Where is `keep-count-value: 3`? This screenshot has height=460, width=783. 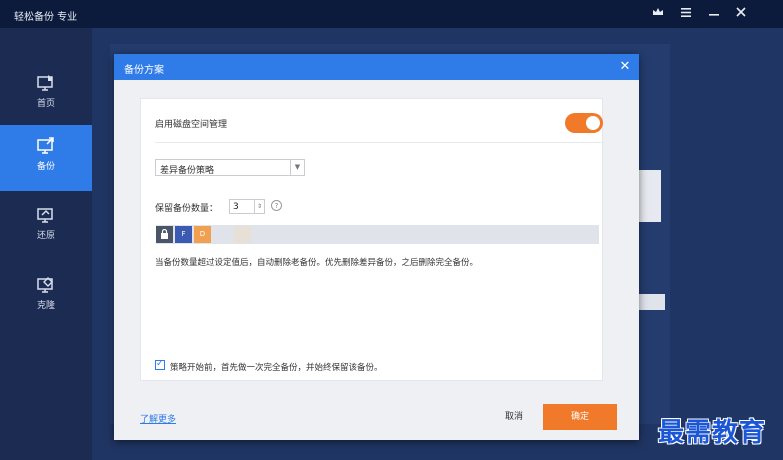 keep-count-value: 3 is located at coordinates (236, 207).